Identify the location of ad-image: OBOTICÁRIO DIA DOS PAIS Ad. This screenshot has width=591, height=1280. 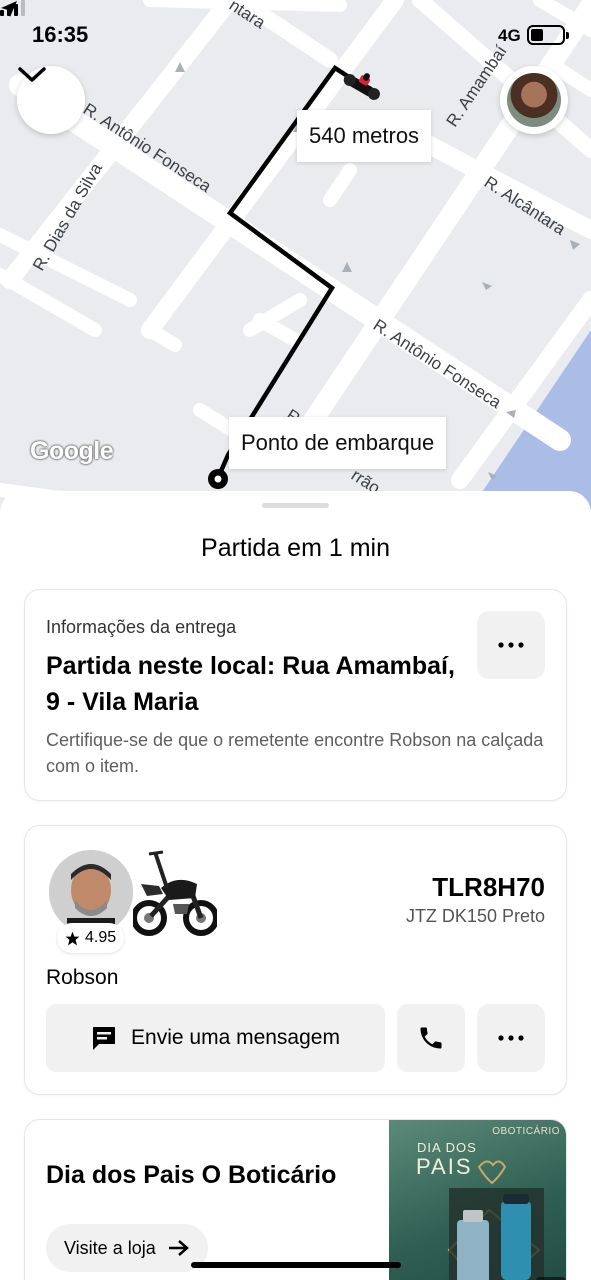
(477, 1200).